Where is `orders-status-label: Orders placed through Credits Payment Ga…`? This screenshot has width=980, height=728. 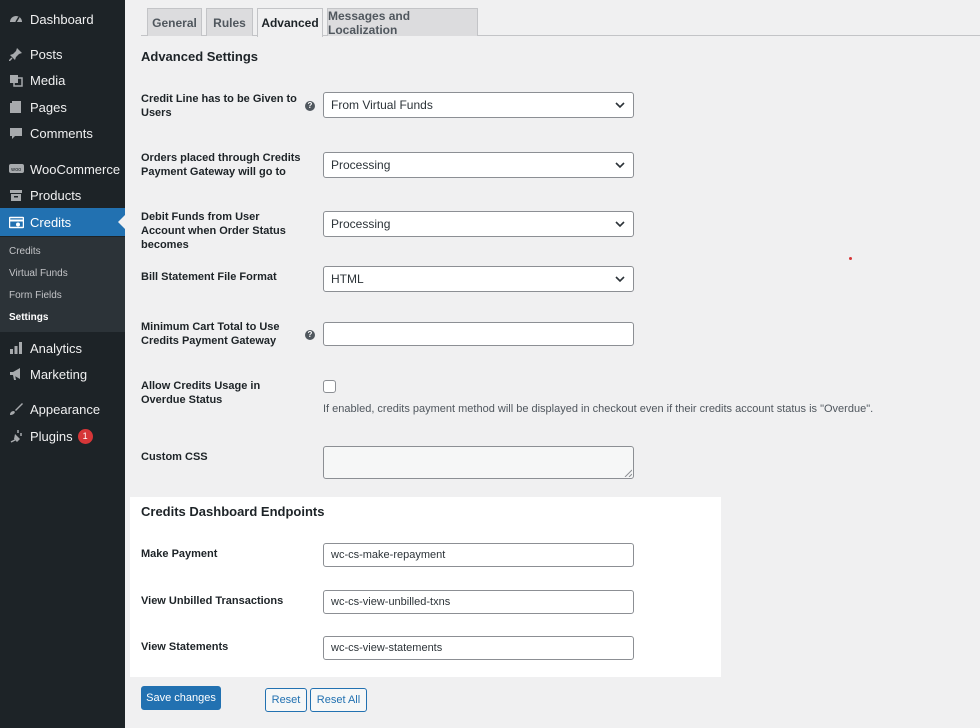 orders-status-label: Orders placed through Credits Payment Ga… is located at coordinates (221, 165).